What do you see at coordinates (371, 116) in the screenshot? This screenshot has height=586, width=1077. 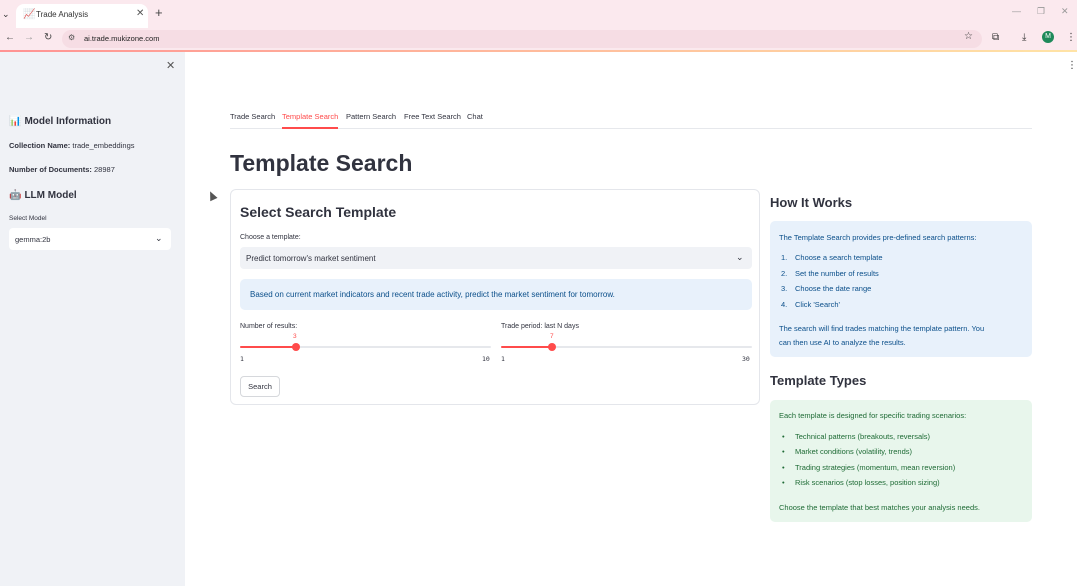 I see `tab-pattern-search: Pattern Search` at bounding box center [371, 116].